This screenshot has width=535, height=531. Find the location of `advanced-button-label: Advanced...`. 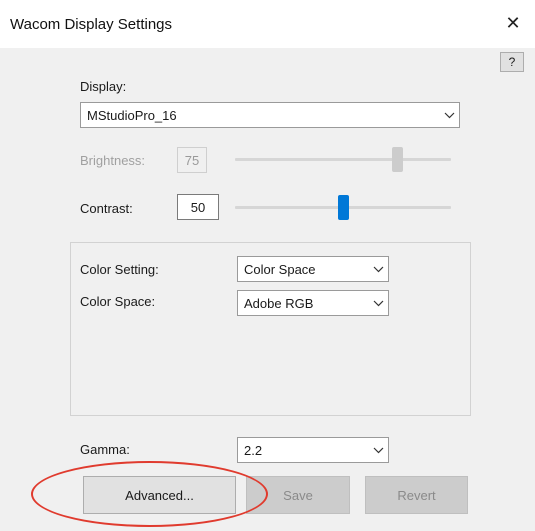

advanced-button-label: Advanced... is located at coordinates (159, 495).